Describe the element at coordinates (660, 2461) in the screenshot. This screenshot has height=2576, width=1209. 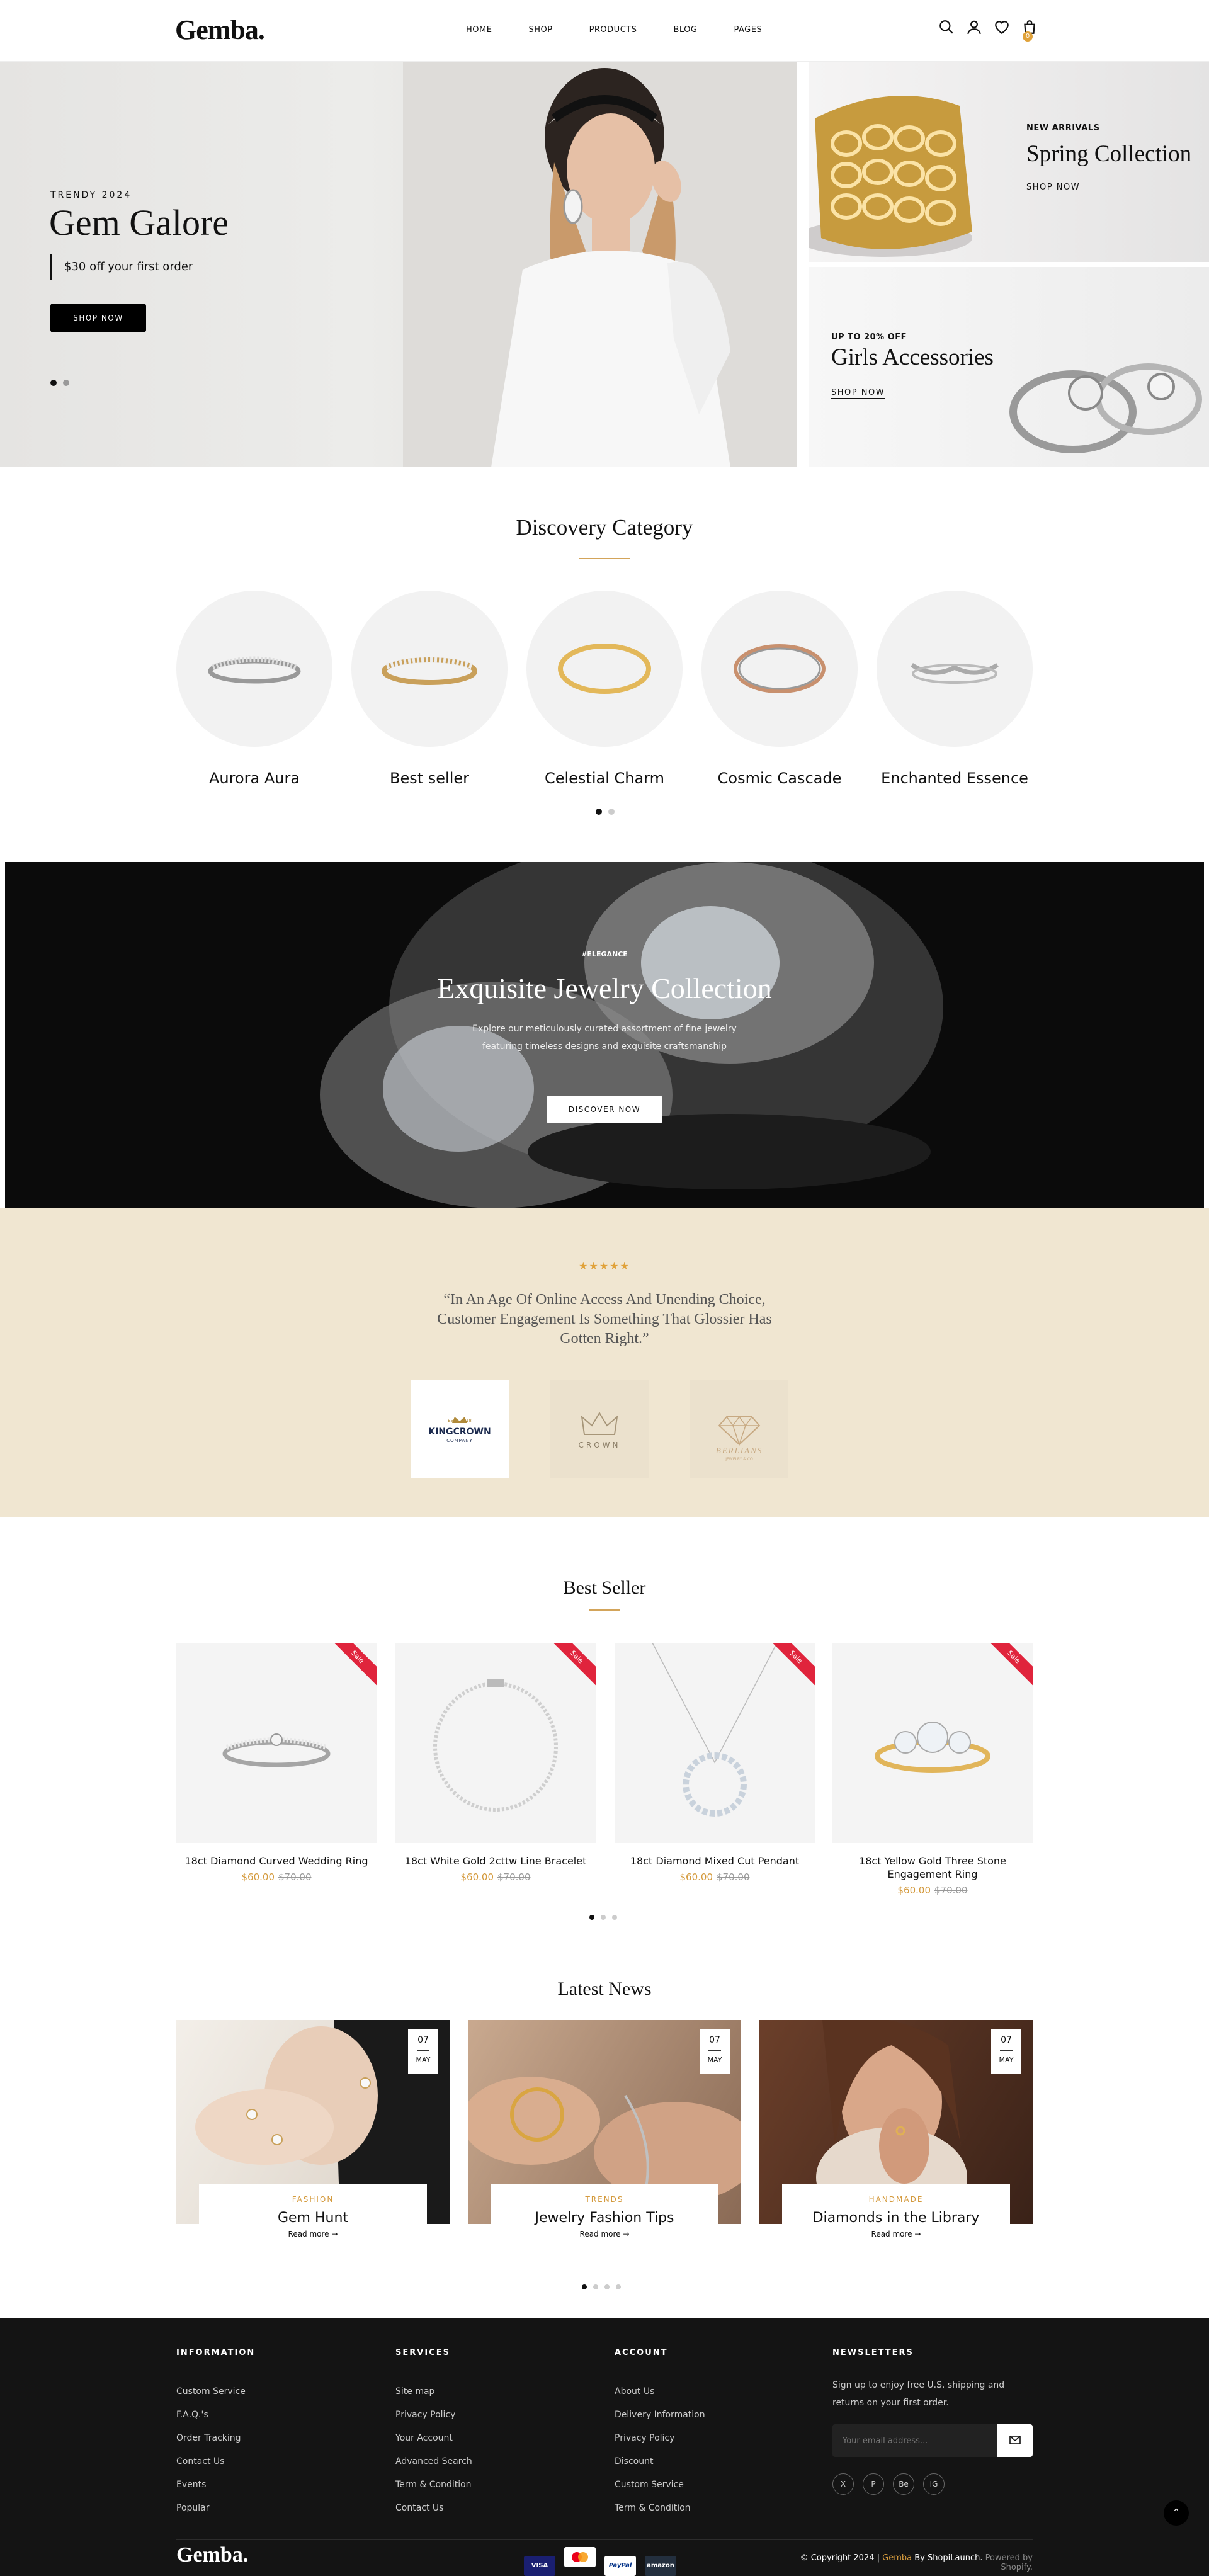
I see `footer-link: Discount` at that location.